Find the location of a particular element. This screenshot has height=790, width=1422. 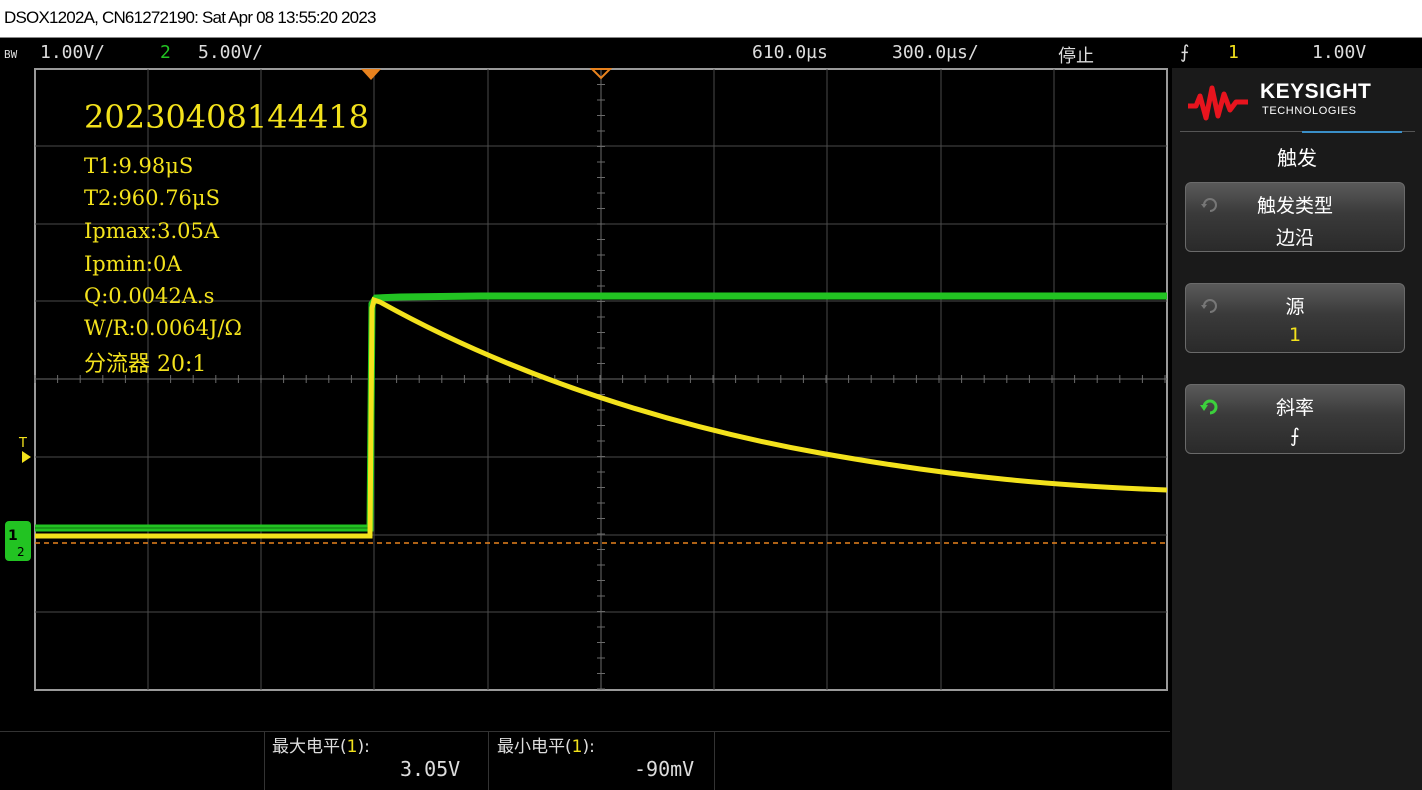

time-delay: 610.0µs is located at coordinates (790, 52).